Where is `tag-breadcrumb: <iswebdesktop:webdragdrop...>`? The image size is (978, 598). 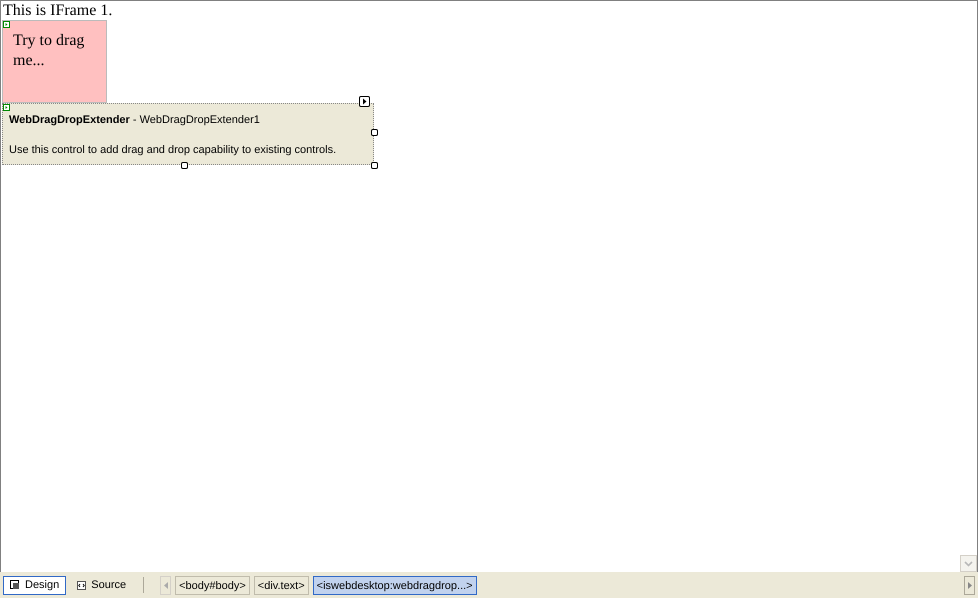 tag-breadcrumb: <iswebdesktop:webdragdrop...> is located at coordinates (394, 585).